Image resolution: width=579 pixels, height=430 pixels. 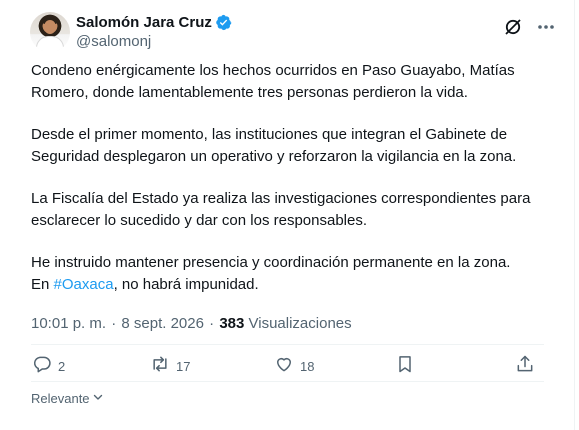 I want to click on views-count: 383, so click(x=231, y=323).